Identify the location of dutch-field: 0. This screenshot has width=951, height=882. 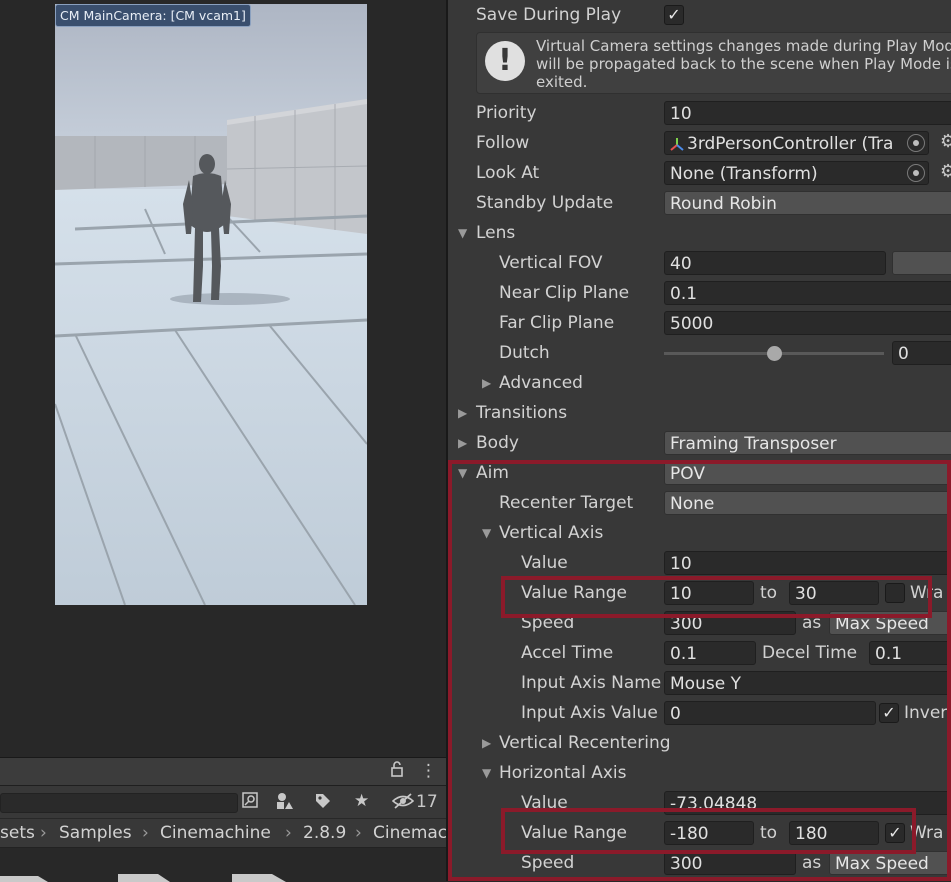
(921, 353).